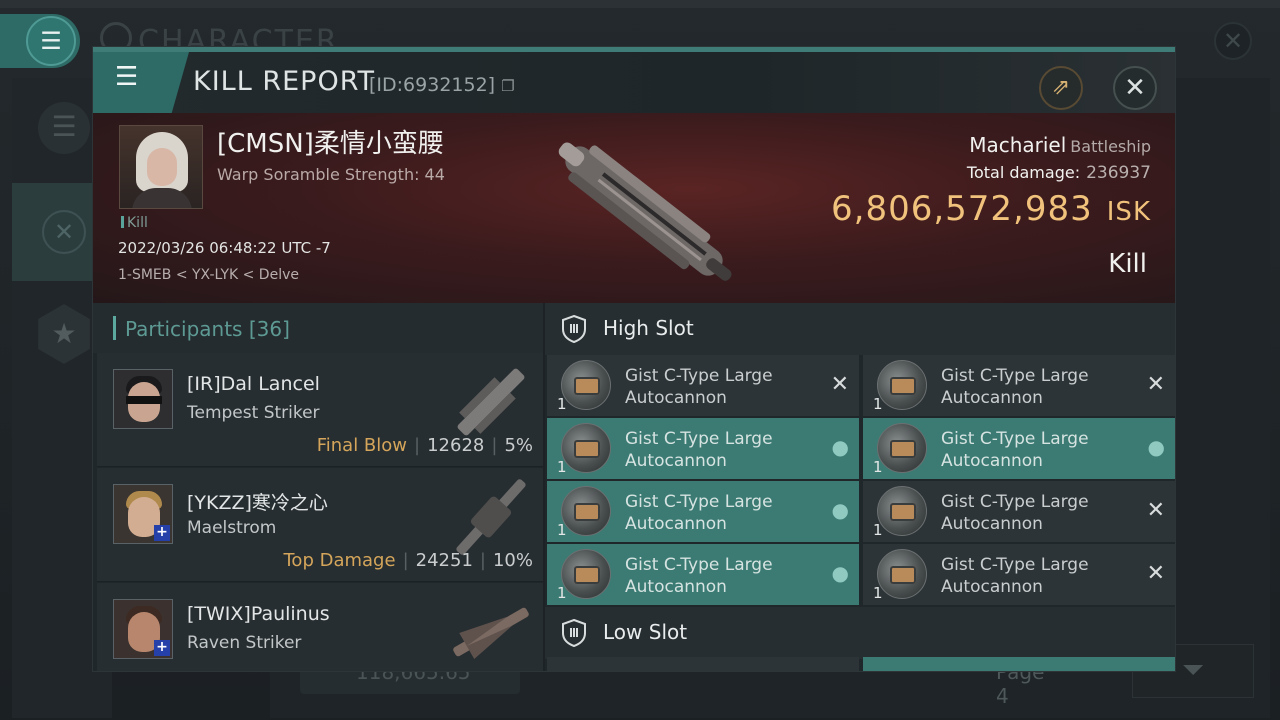  I want to click on participant-damage: 24251, so click(444, 560).